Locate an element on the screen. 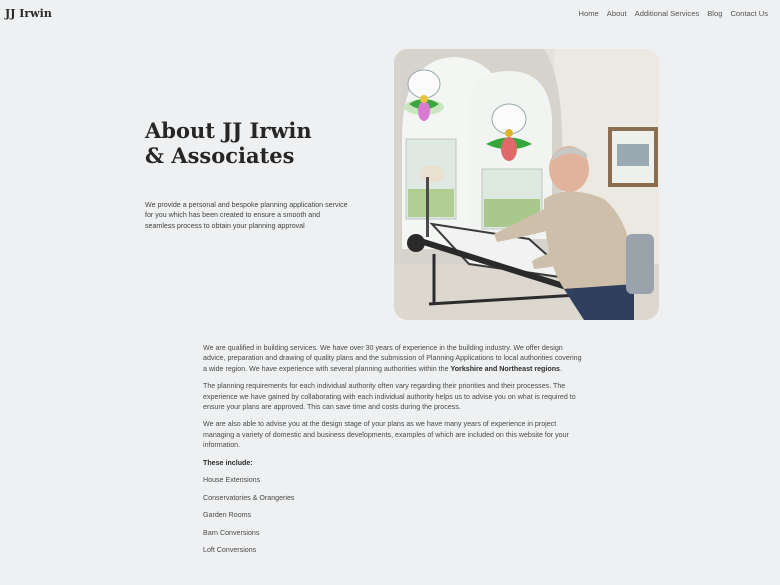  nav-additional-services: Additional Services is located at coordinates (667, 13).